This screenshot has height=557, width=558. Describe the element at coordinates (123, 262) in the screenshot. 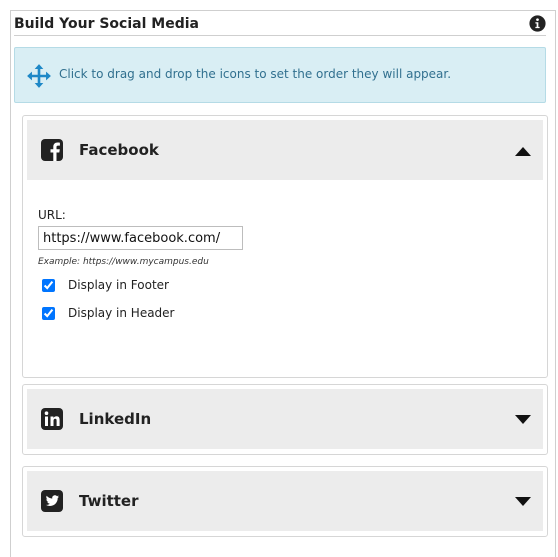

I see `url-example: Example: https://www.mycampus.edu` at that location.